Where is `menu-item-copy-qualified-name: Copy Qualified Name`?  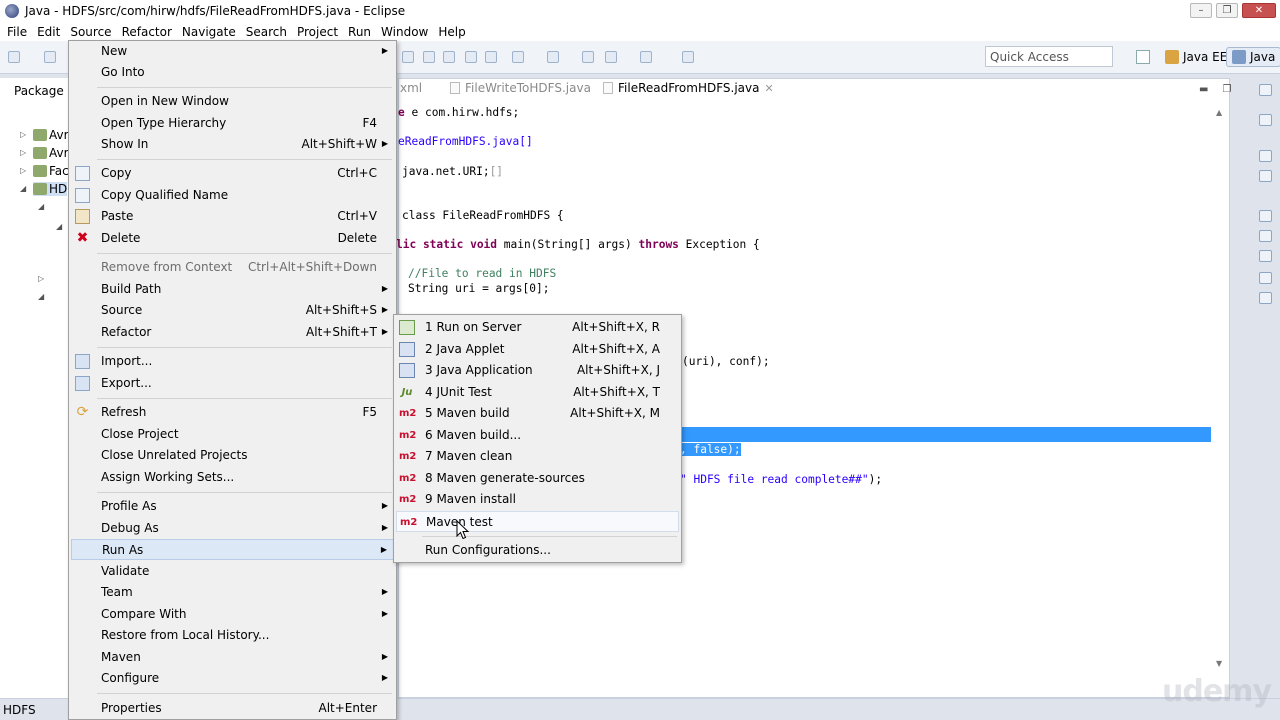 menu-item-copy-qualified-name: Copy Qualified Name is located at coordinates (232, 195).